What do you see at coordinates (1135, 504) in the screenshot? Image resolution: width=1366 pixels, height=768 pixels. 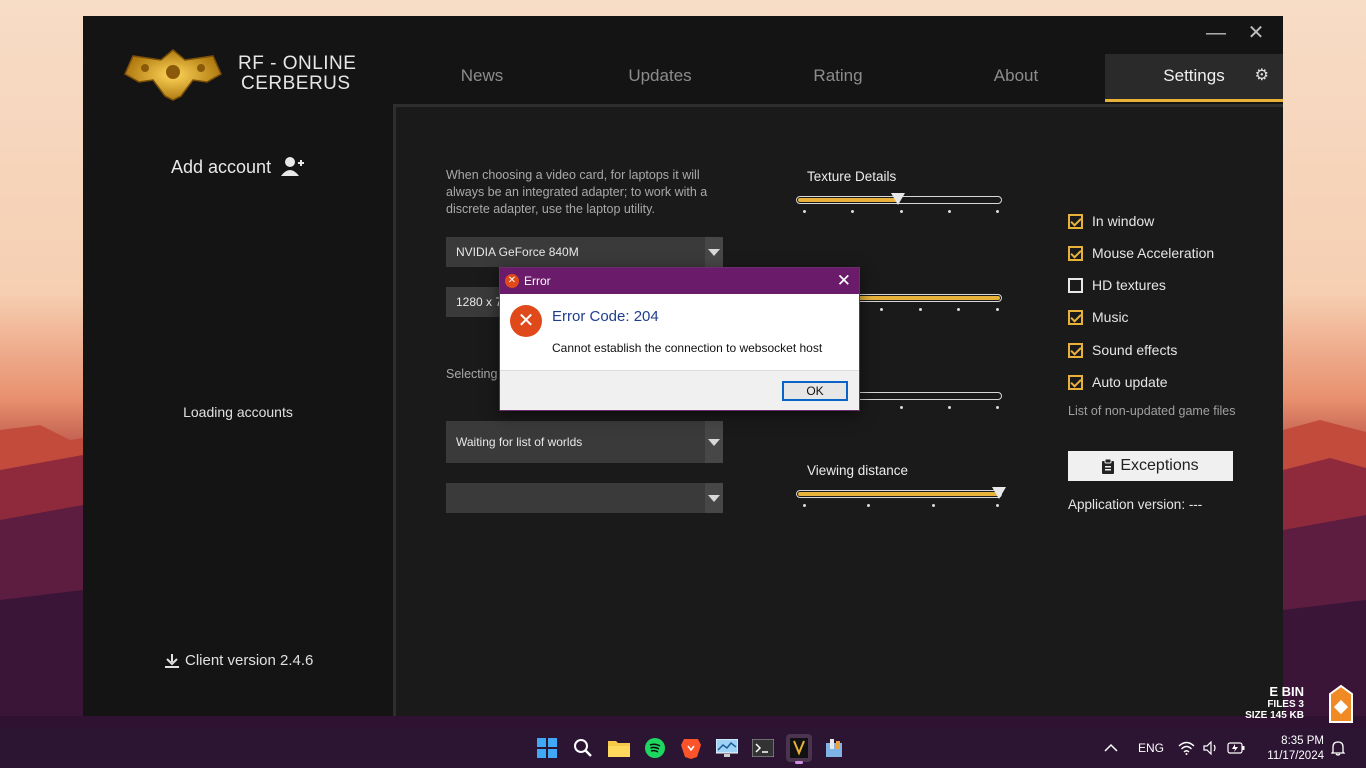 I see `application-version: Application version: ---` at bounding box center [1135, 504].